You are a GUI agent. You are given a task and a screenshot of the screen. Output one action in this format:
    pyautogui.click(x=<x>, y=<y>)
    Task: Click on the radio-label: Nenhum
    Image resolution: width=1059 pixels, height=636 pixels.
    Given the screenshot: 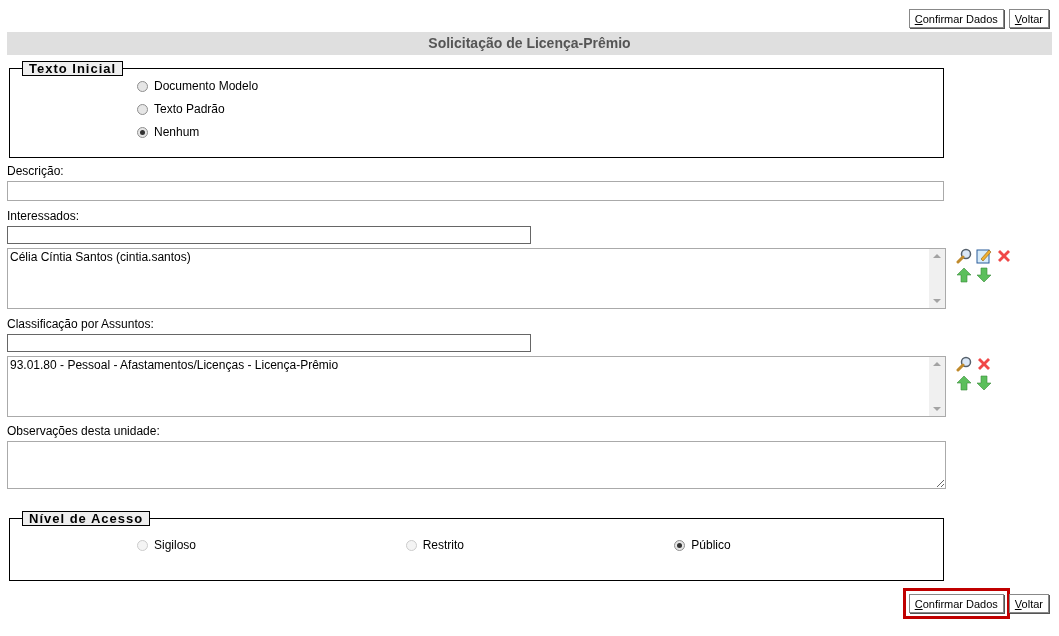 What is the action you would take?
    pyautogui.click(x=177, y=132)
    